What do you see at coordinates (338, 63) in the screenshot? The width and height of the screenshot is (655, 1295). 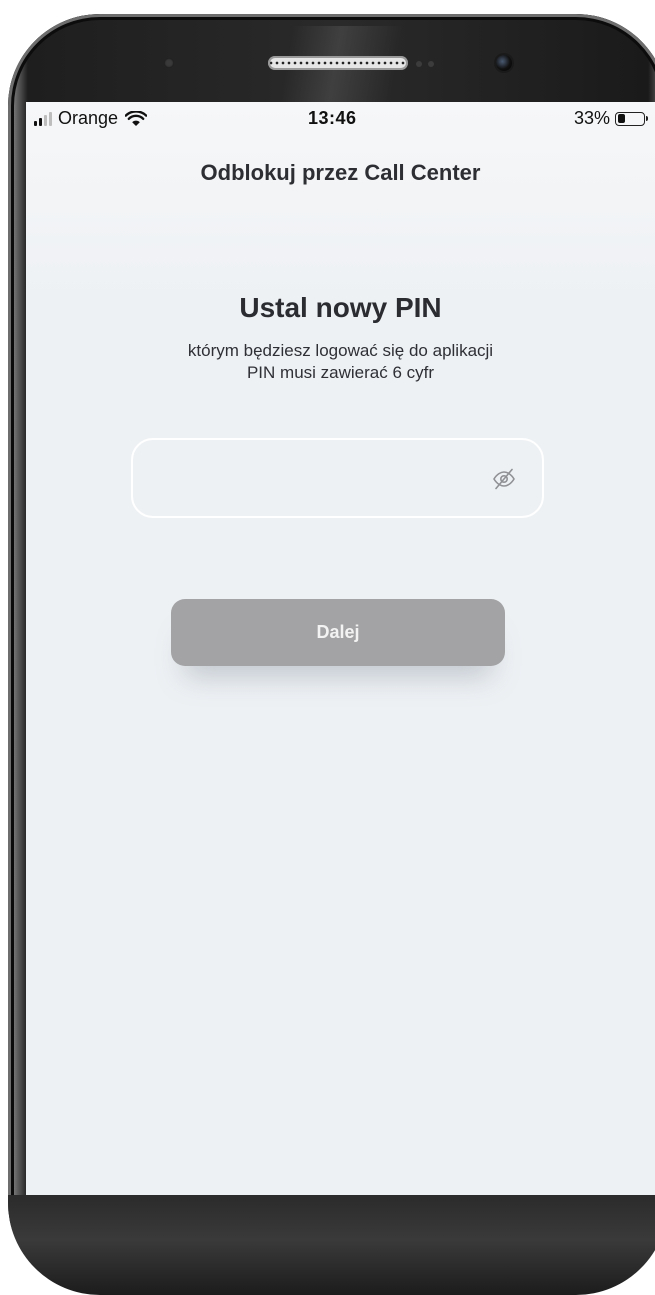 I see `earpiece-speaker` at bounding box center [338, 63].